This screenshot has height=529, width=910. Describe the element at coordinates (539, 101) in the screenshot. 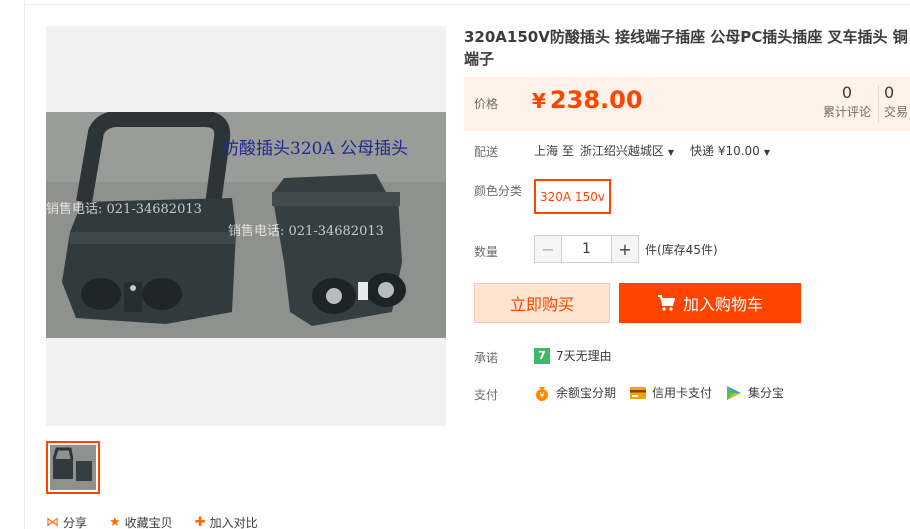

I see `currency-symbol: ¥` at that location.